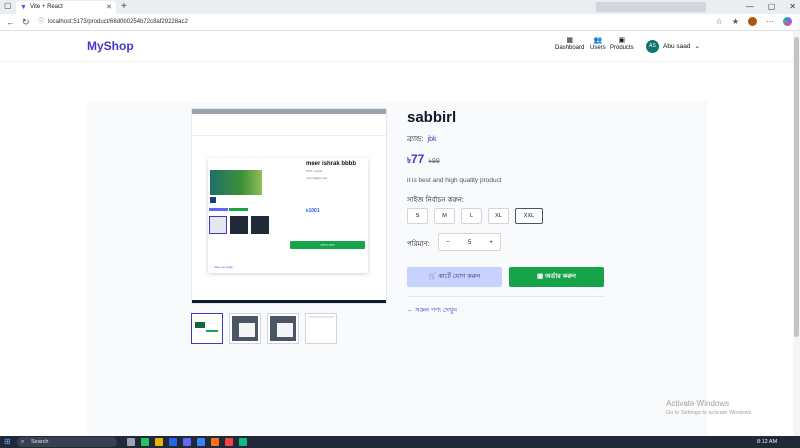  Describe the element at coordinates (415, 139) in the screenshot. I see `brand-label: ব্র্যান্ড:` at that location.